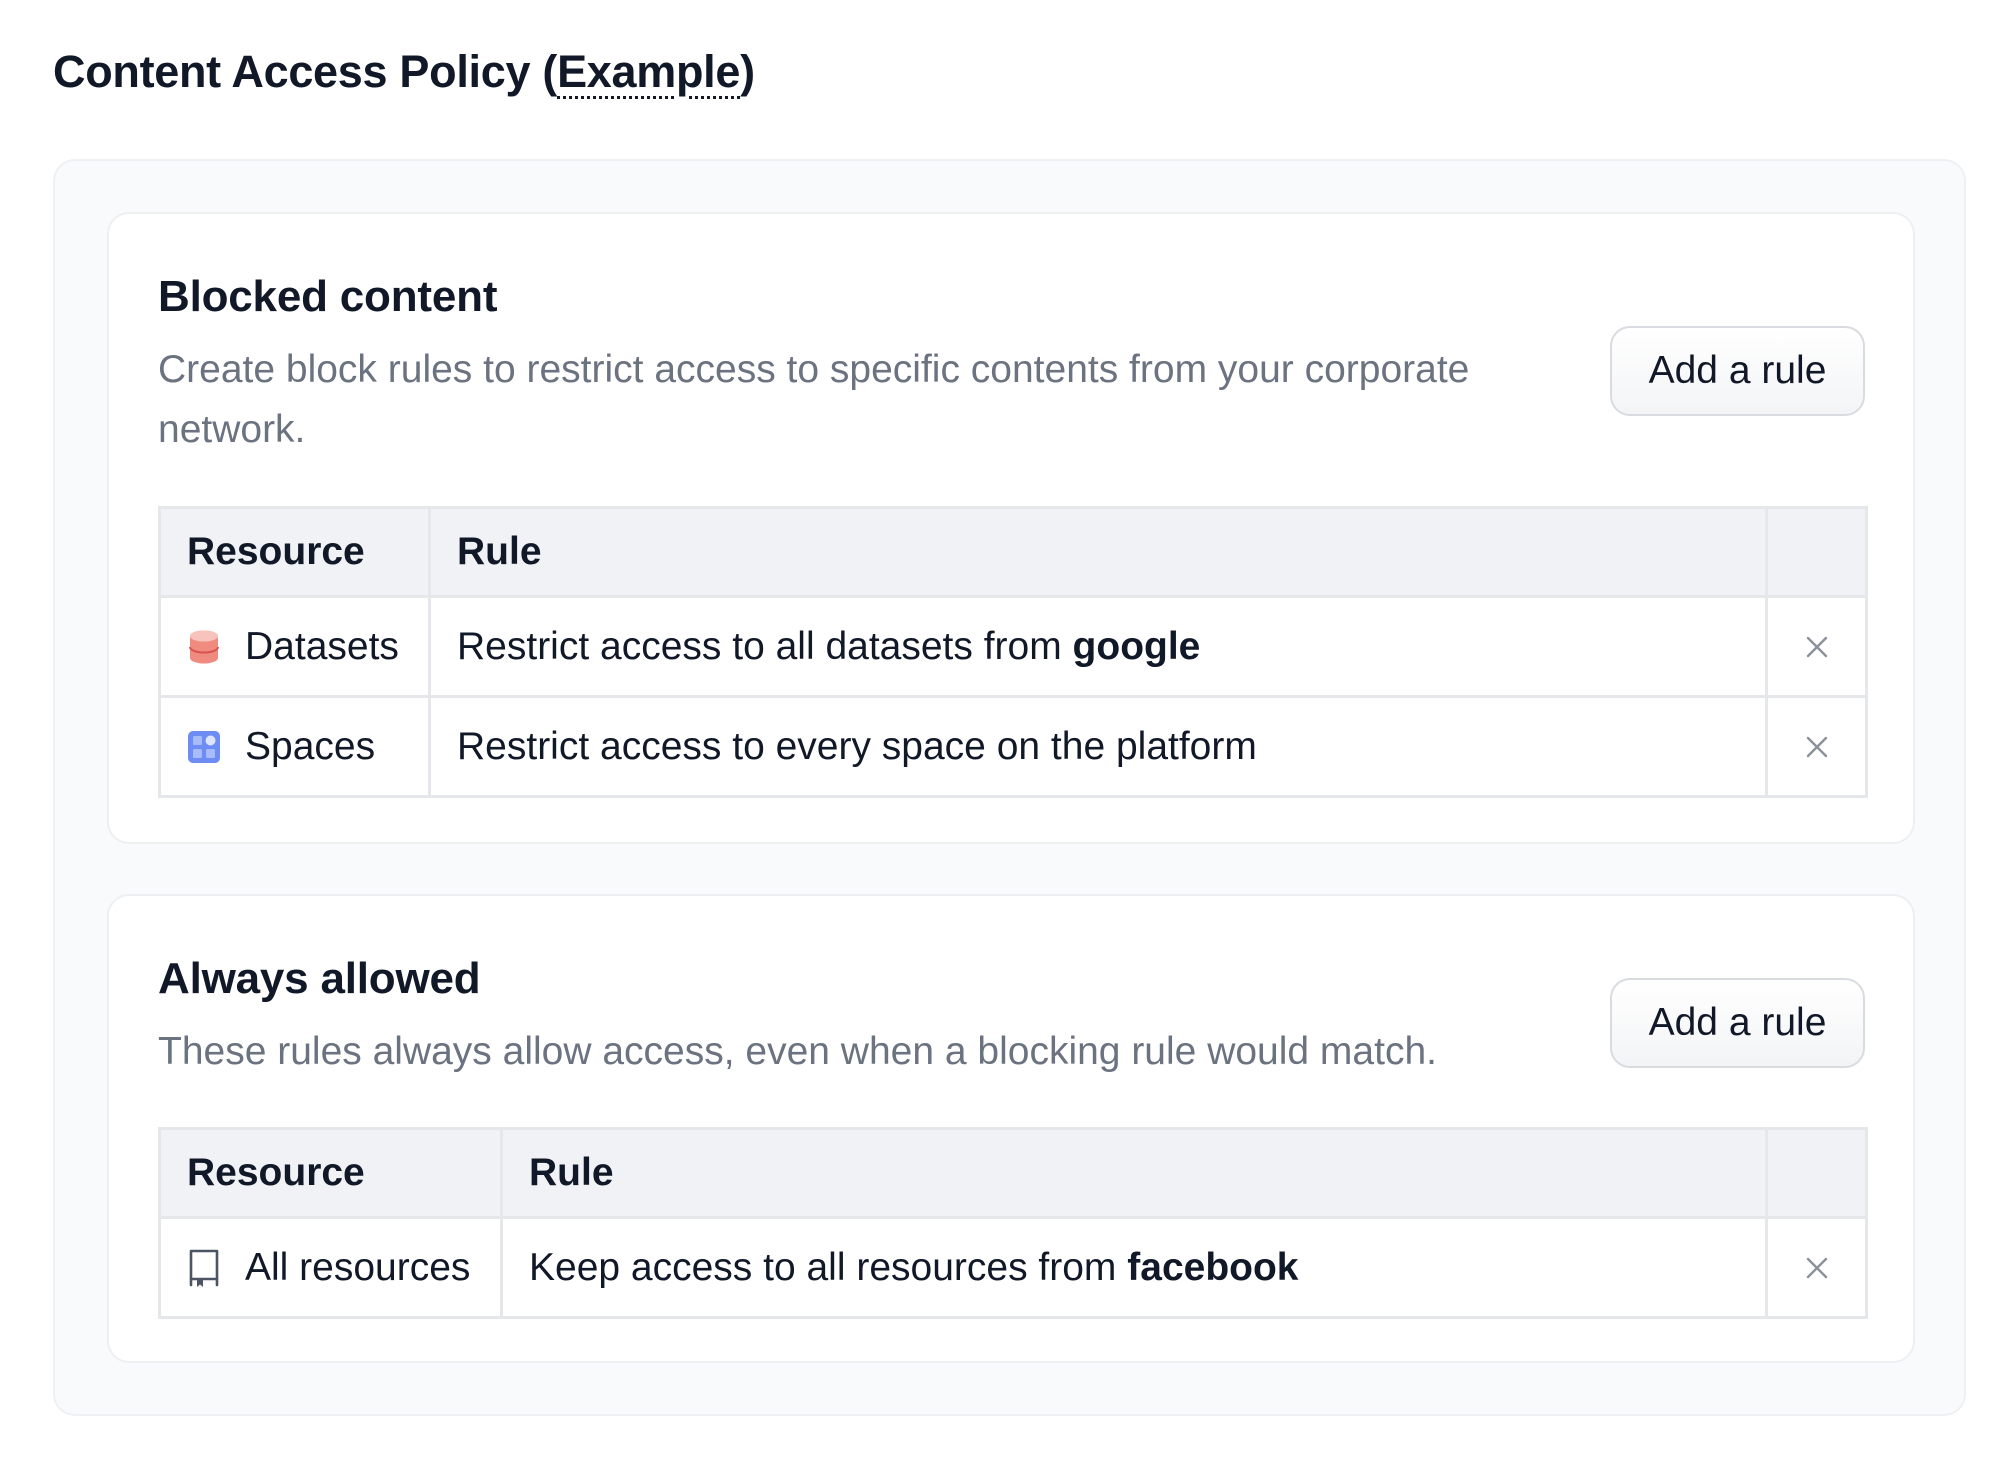 The width and height of the screenshot is (2004, 1460). What do you see at coordinates (310, 746) in the screenshot?
I see `resource-label: Spaces` at bounding box center [310, 746].